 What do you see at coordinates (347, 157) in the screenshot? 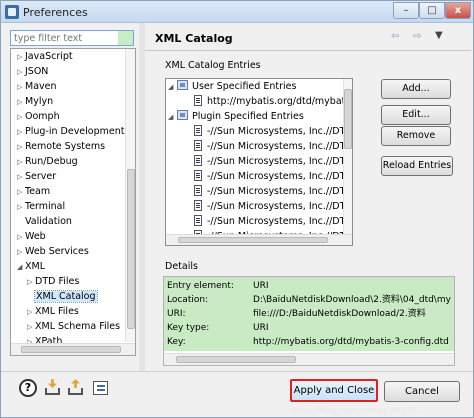
I see `catalog-vertical-scrollbar` at bounding box center [347, 157].